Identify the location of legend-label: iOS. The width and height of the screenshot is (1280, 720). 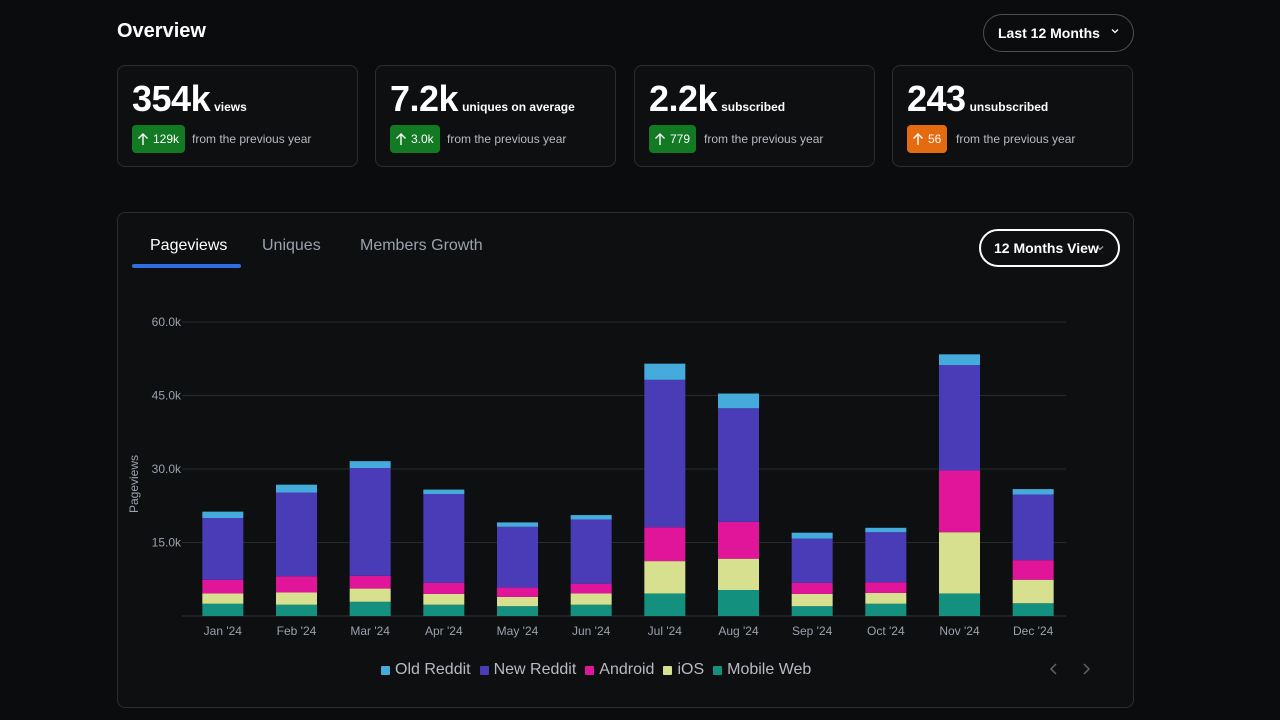
(691, 669).